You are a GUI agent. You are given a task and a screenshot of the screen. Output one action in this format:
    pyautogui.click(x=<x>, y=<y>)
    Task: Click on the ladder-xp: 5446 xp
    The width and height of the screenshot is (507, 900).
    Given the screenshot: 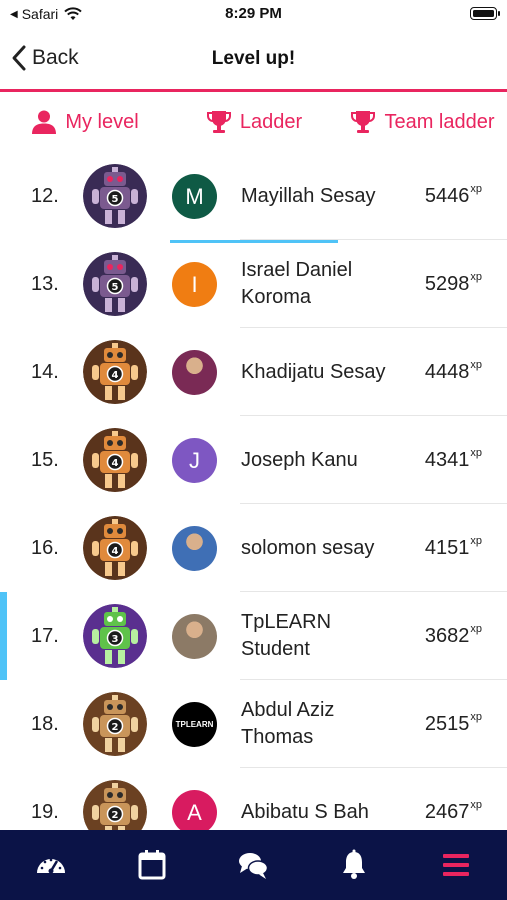 What is the action you would take?
    pyautogui.click(x=453, y=196)
    